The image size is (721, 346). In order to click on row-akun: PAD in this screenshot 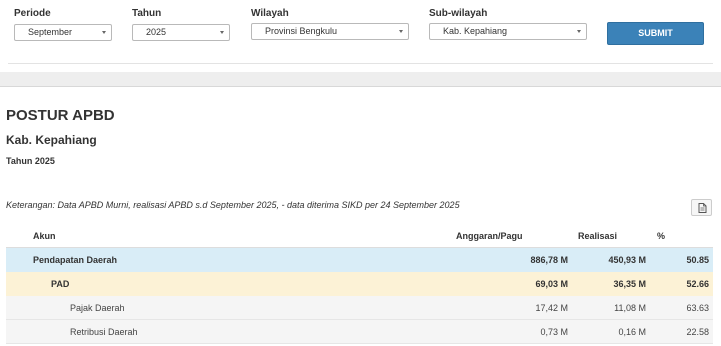, I will do `click(60, 284)`.